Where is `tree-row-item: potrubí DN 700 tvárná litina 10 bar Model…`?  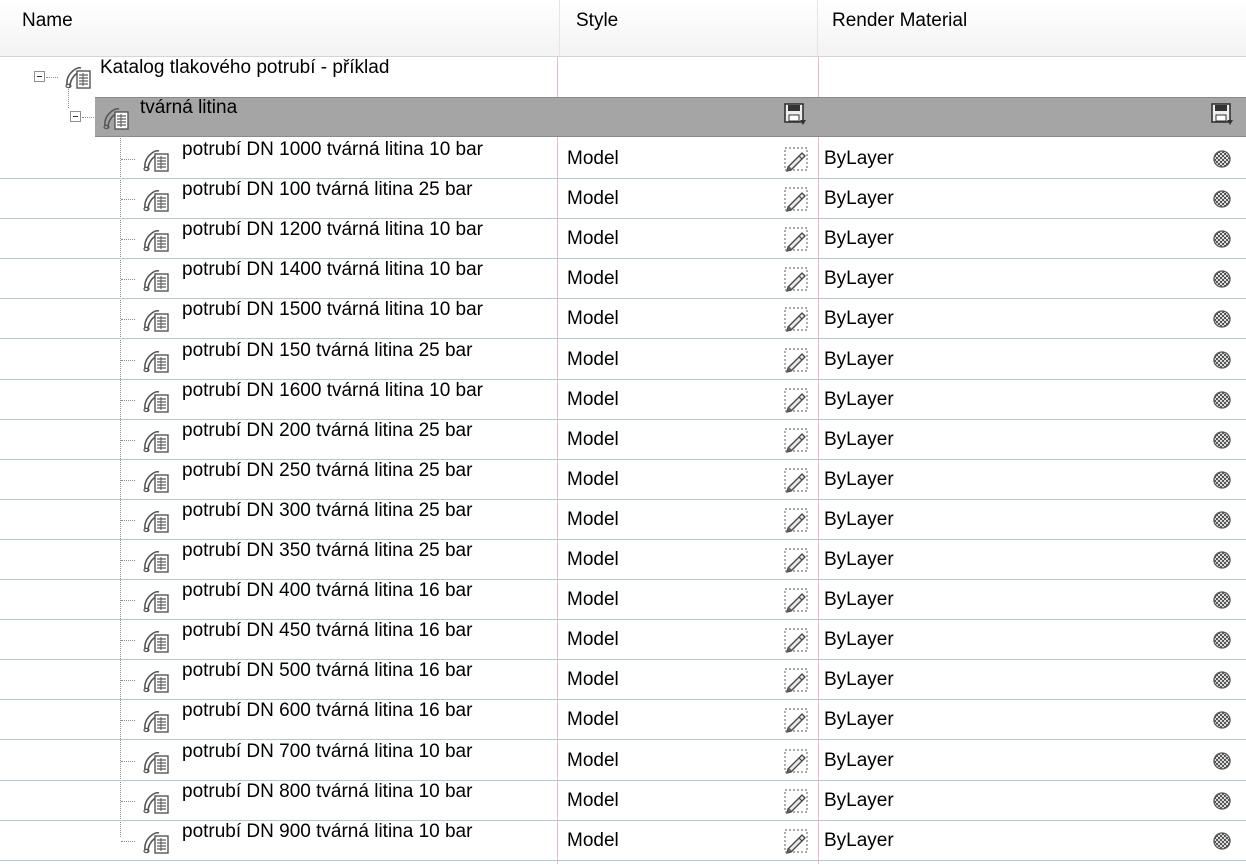 tree-row-item: potrubí DN 700 tvárná litina 10 bar Model… is located at coordinates (623, 761).